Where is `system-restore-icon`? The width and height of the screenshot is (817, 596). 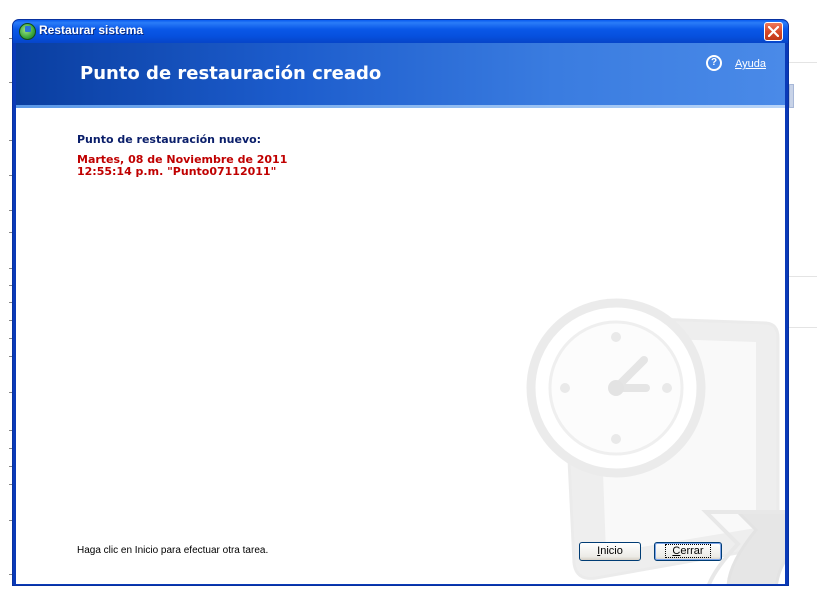 system-restore-icon is located at coordinates (27, 31).